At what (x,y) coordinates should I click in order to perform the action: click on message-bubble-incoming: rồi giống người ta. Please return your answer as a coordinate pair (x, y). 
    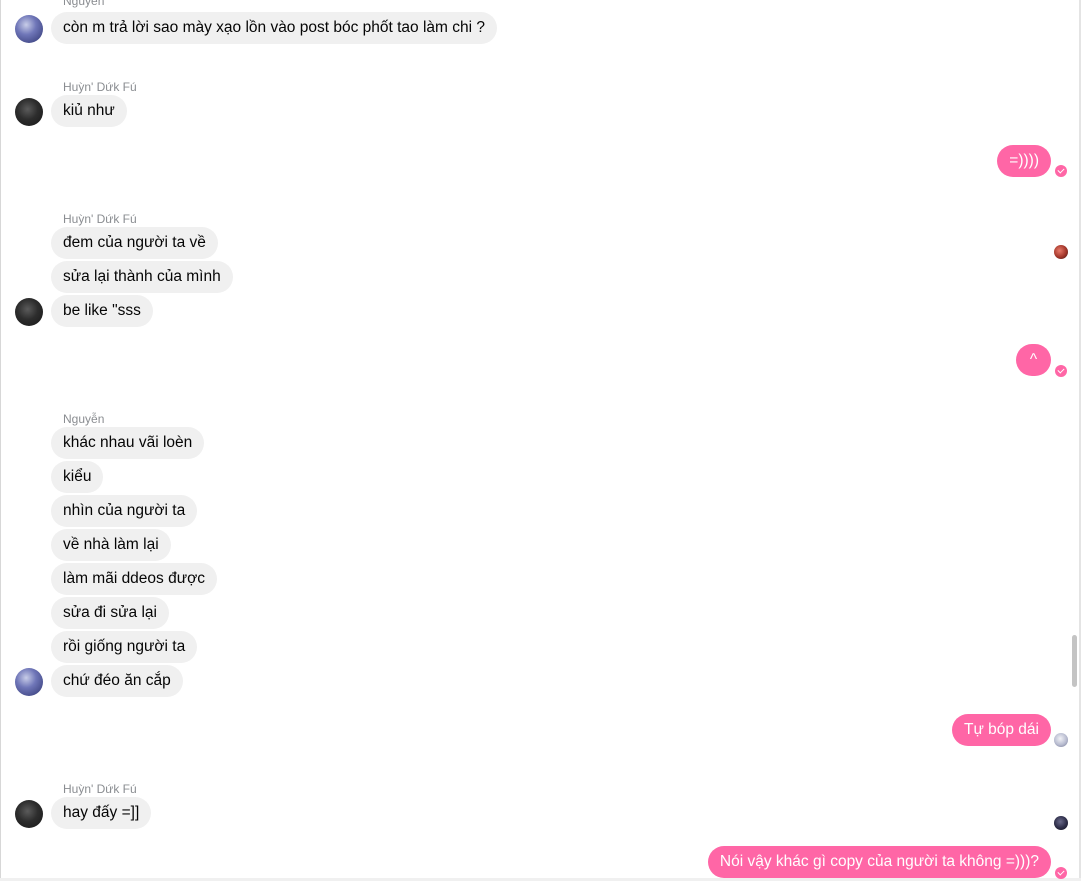
    Looking at the image, I should click on (124, 647).